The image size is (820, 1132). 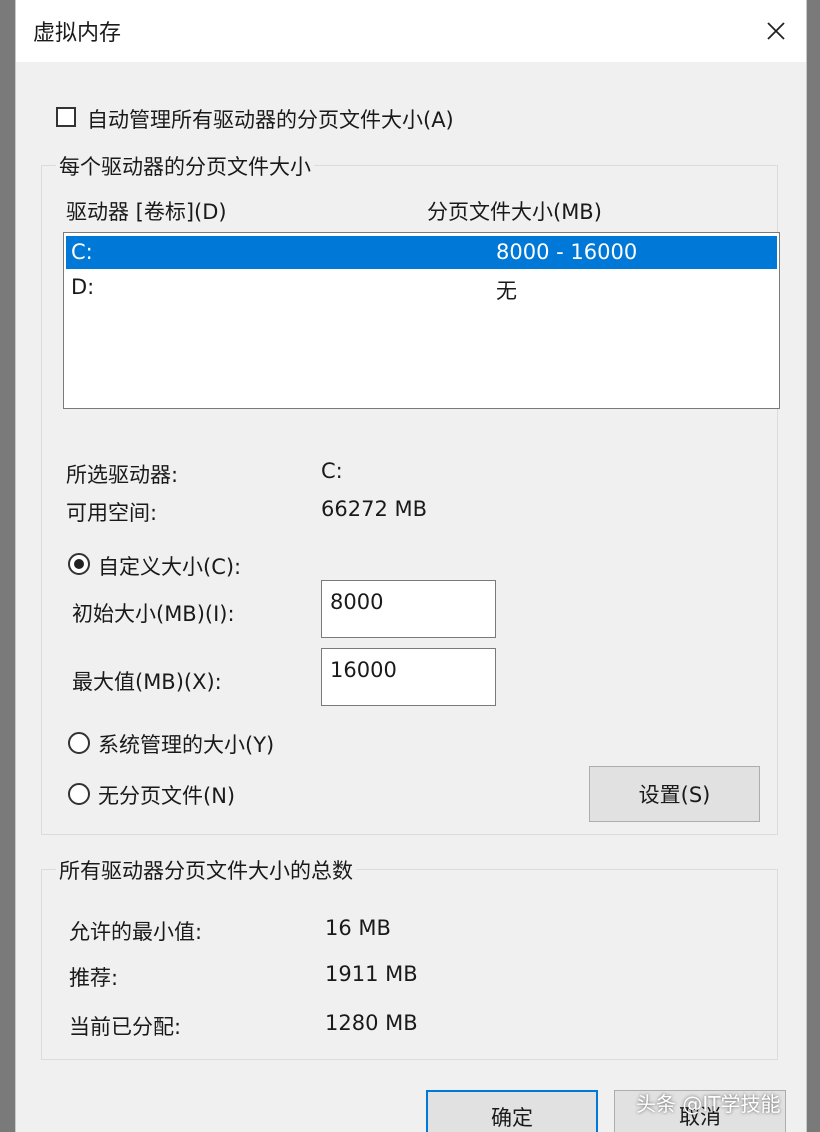 What do you see at coordinates (79, 564) in the screenshot?
I see `custom-size-radio` at bounding box center [79, 564].